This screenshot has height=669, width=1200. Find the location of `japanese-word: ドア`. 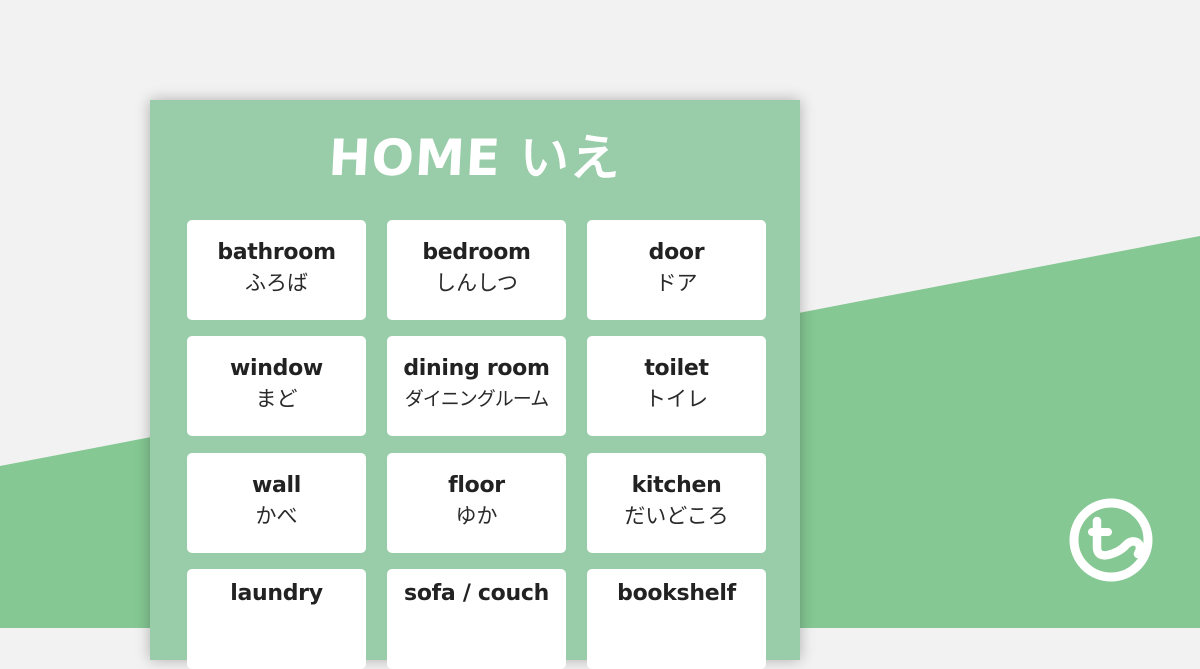

japanese-word: ドア is located at coordinates (676, 283).